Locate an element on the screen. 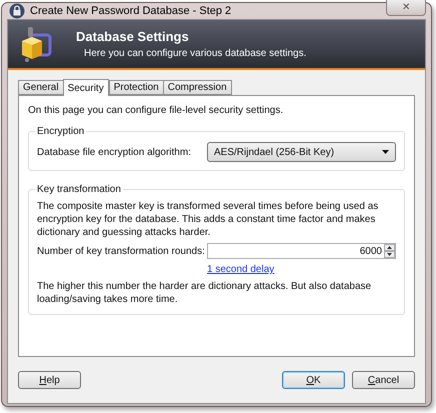 The image size is (436, 413). intro-text: On this page you can configure file-level security settings. is located at coordinates (156, 110).